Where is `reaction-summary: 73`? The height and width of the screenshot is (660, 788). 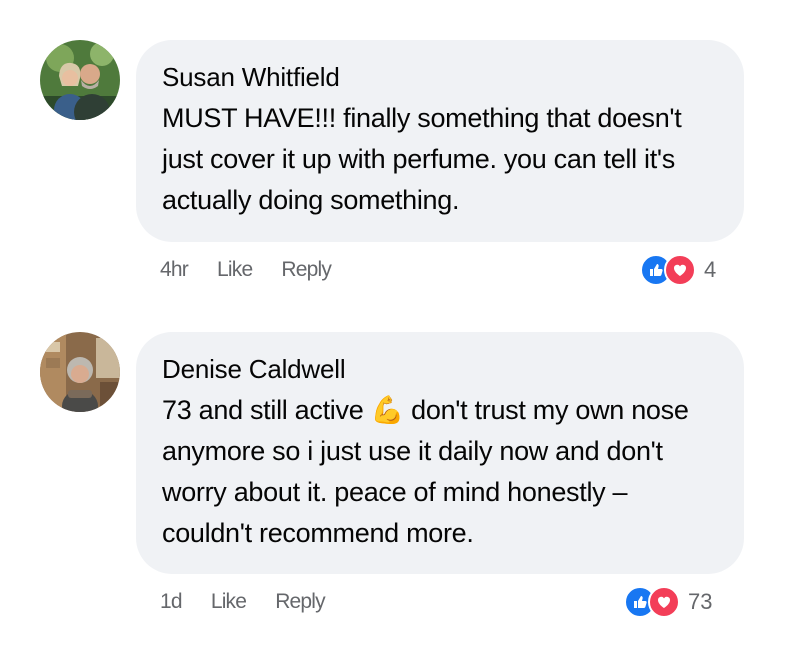
reaction-summary: 73 is located at coordinates (668, 602).